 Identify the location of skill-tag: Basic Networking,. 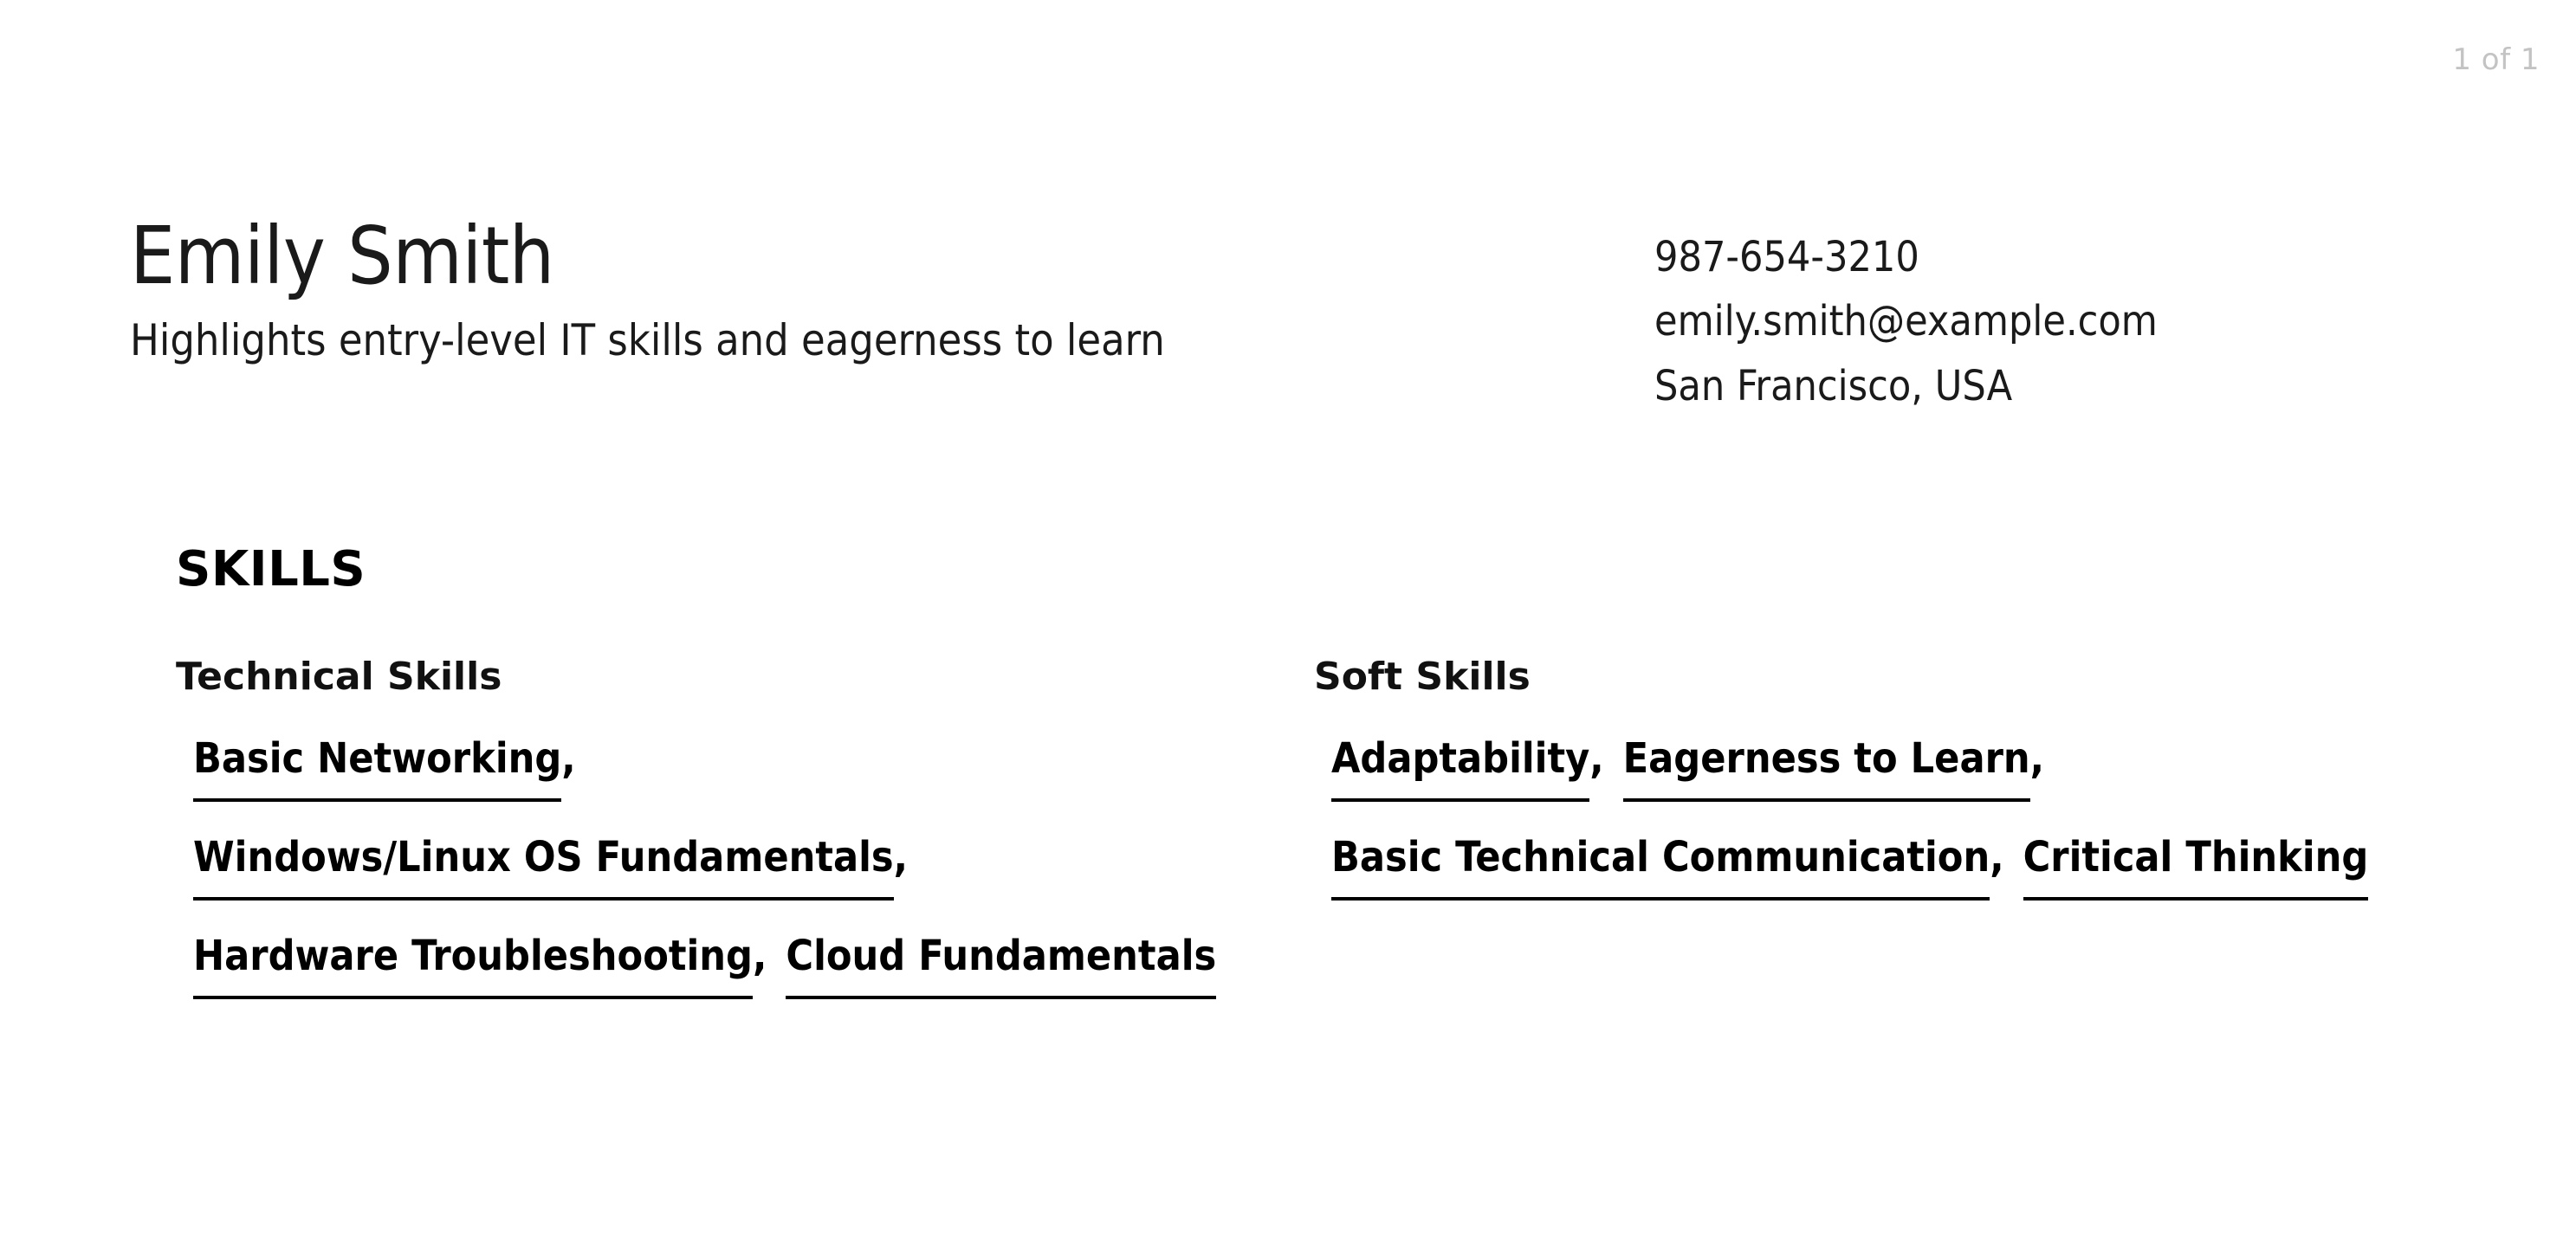
(384, 764).